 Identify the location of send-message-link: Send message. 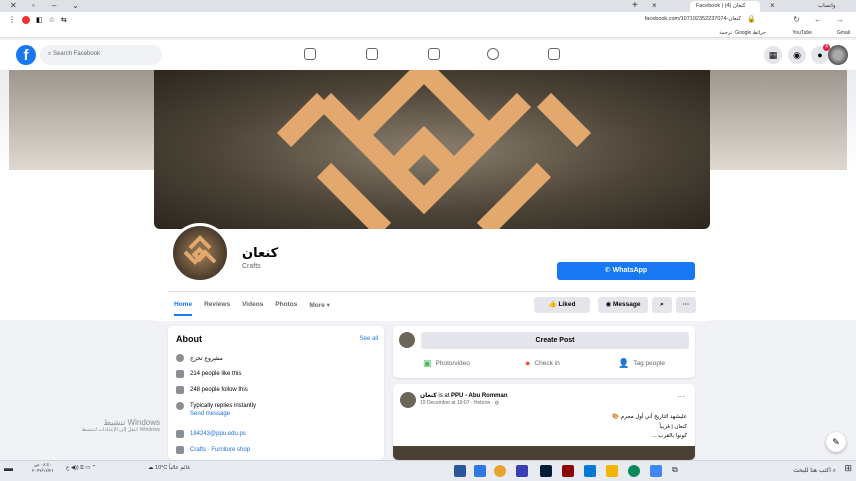
(210, 414).